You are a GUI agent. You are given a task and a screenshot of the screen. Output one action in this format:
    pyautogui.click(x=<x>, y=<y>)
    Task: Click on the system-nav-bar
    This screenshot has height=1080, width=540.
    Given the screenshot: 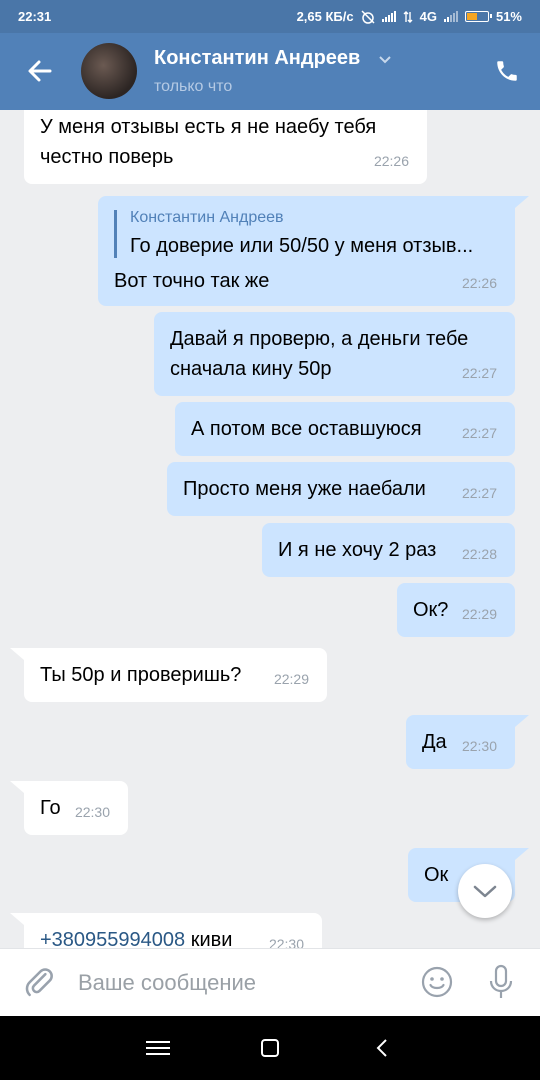 What is the action you would take?
    pyautogui.click(x=270, y=1048)
    